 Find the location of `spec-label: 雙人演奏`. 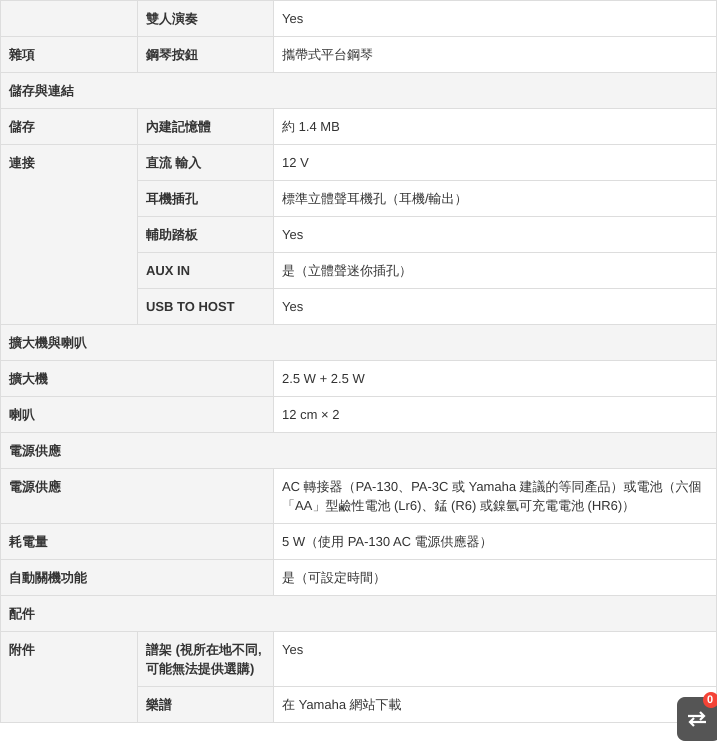

spec-label: 雙人演奏 is located at coordinates (206, 18).